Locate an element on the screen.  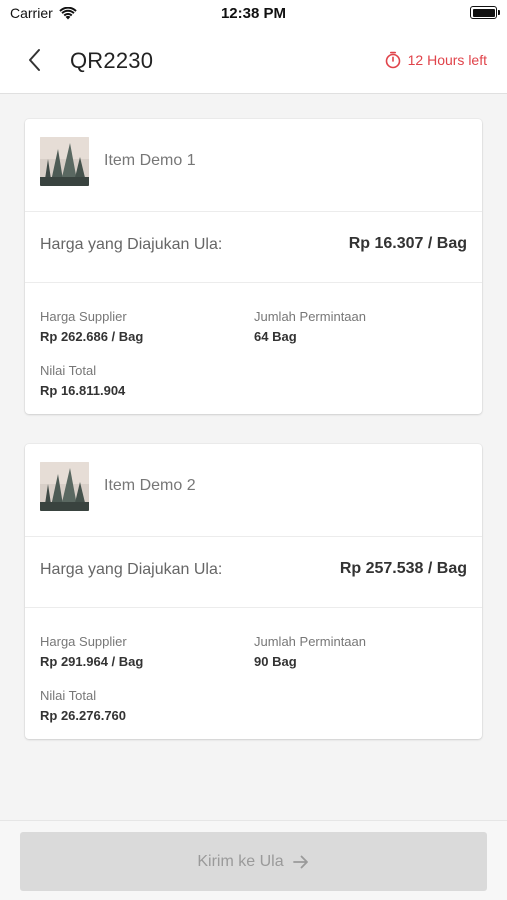
page-title: QR2230 is located at coordinates (112, 60).